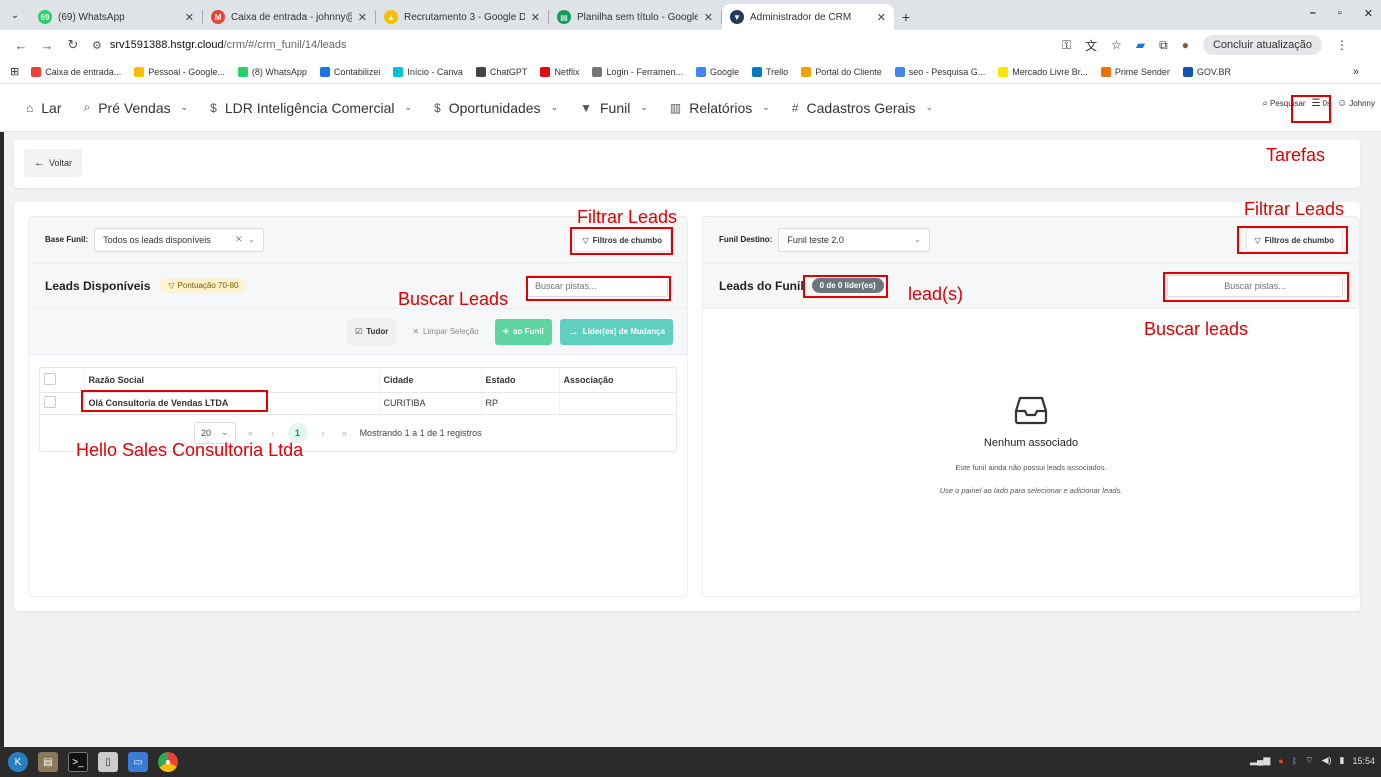 Image resolution: width=1381 pixels, height=777 pixels. What do you see at coordinates (48, 762) in the screenshot?
I see `file-manager-icon: ▤` at bounding box center [48, 762].